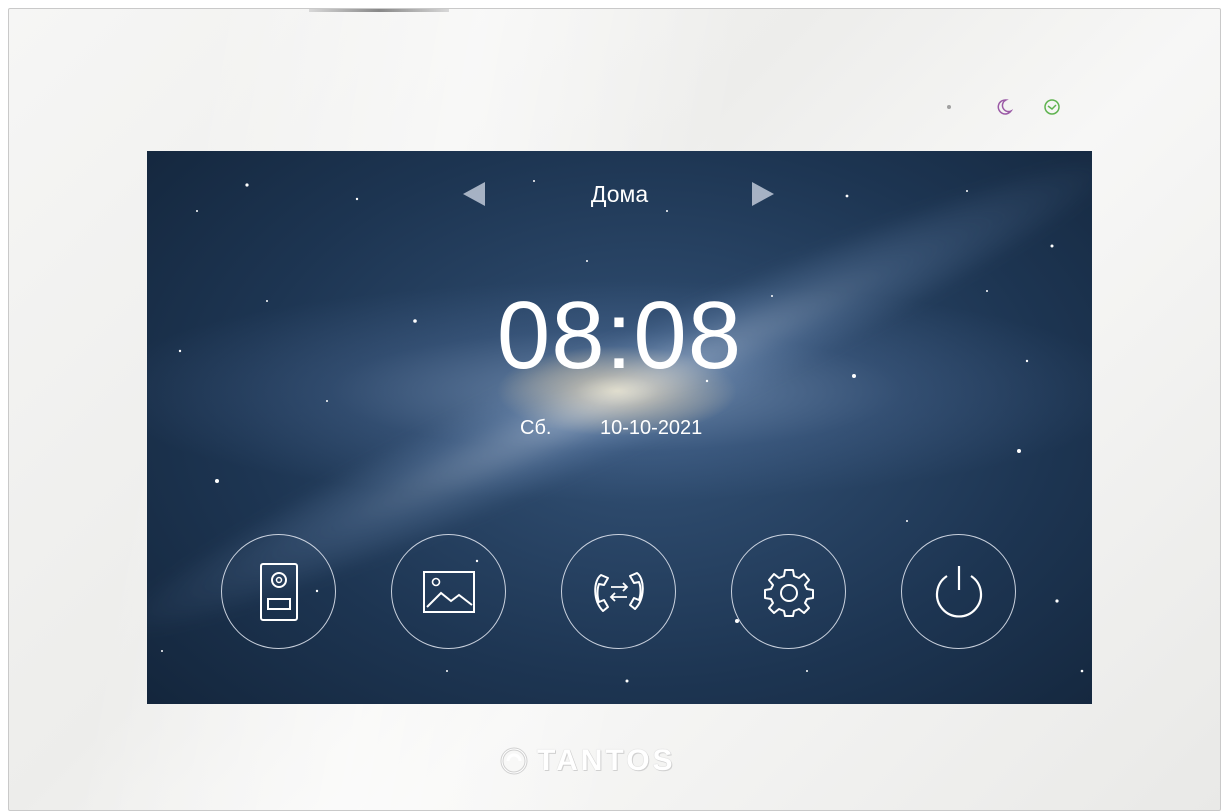 This screenshot has width=1227, height=811. I want to click on weekday-label: Сб., so click(536, 428).